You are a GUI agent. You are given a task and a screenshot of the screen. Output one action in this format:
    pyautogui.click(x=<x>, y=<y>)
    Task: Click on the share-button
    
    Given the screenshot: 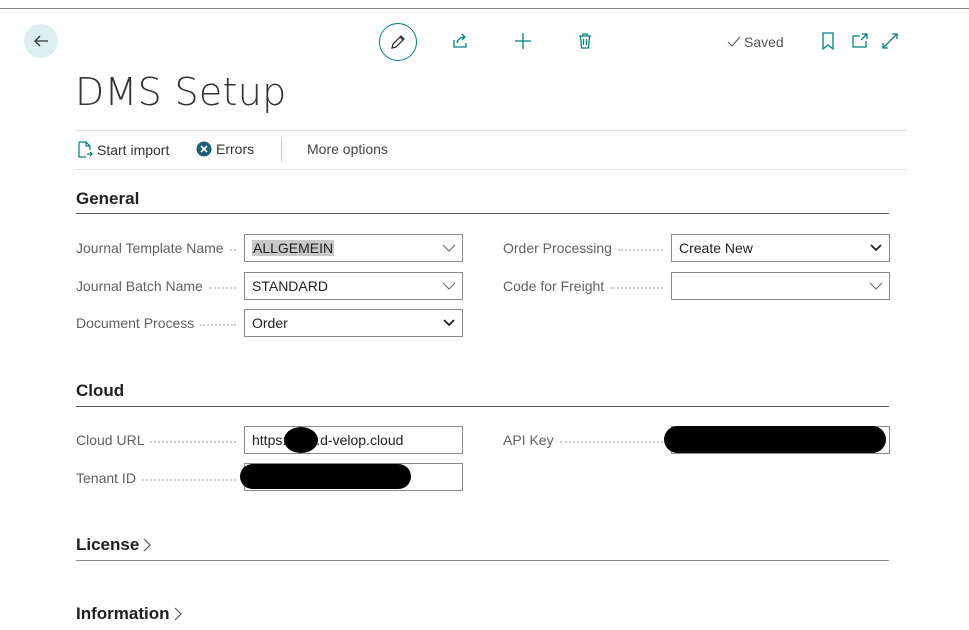 What is the action you would take?
    pyautogui.click(x=460, y=41)
    